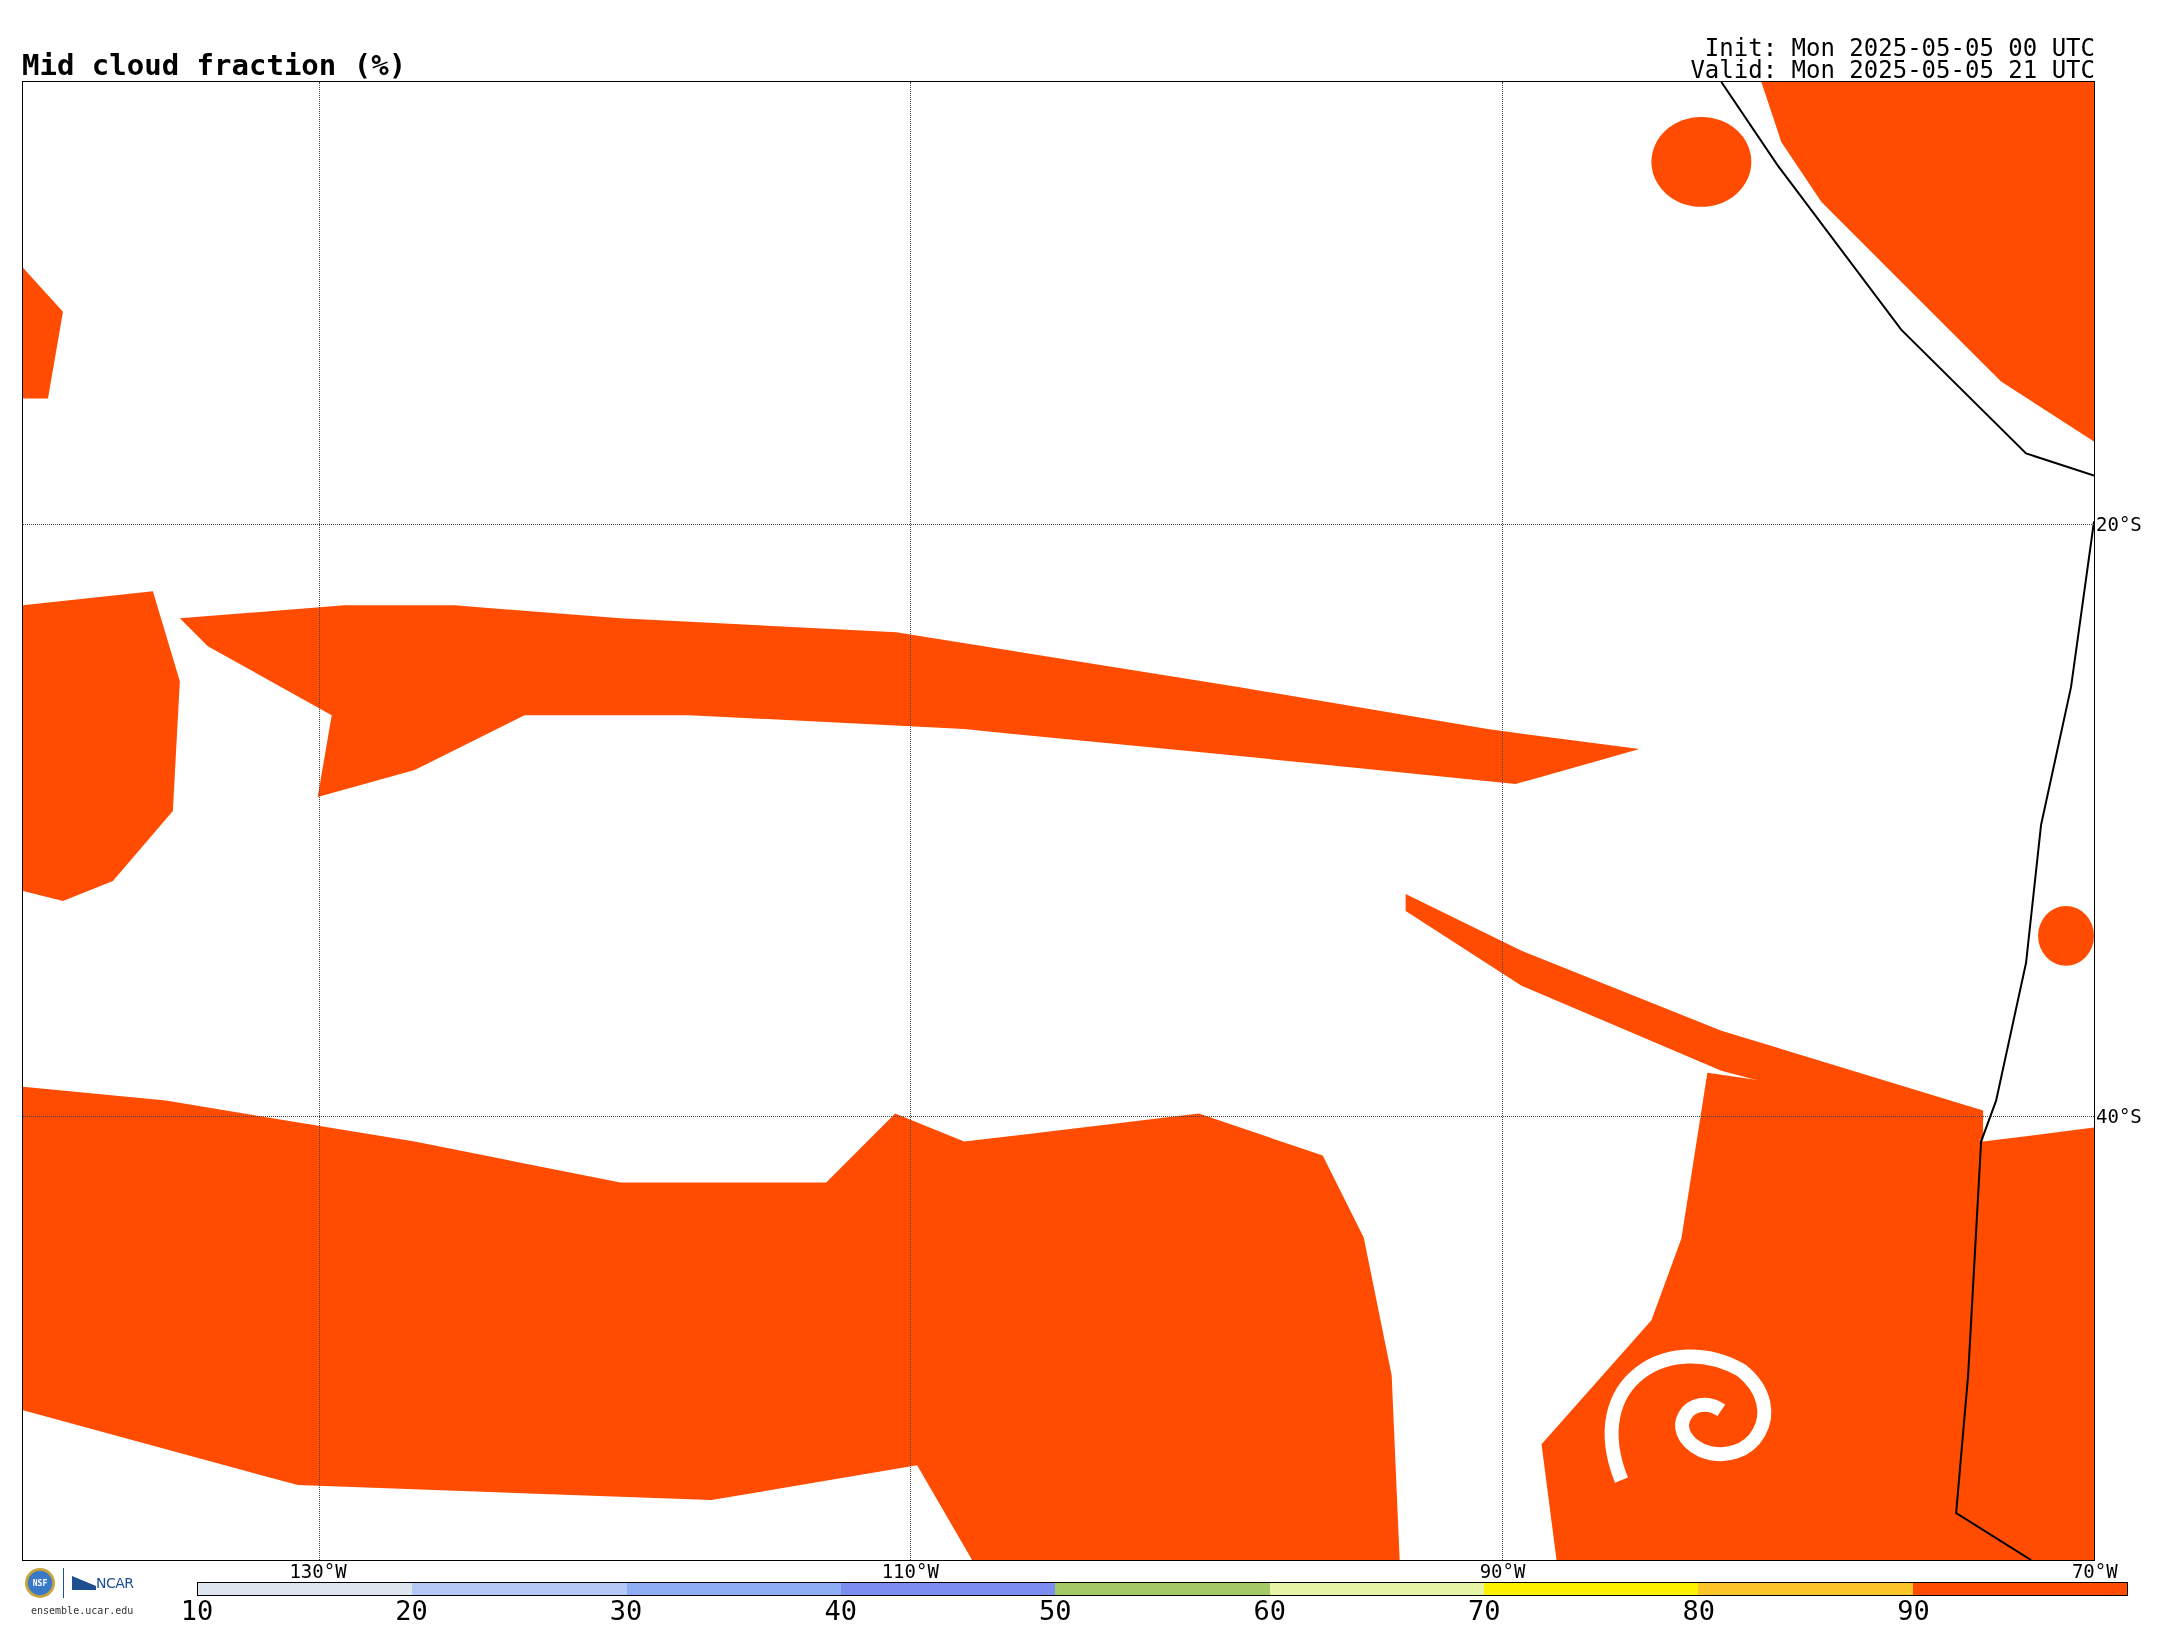  I want to click on chart-title: Mid cloud fraction (%), so click(214, 65).